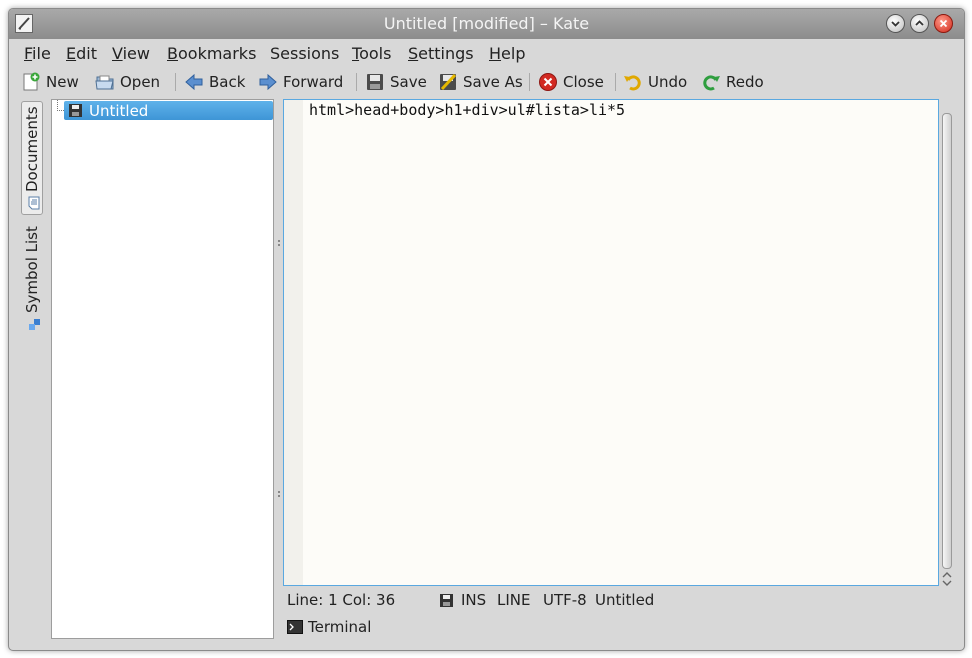 This screenshot has height=658, width=972. I want to click on line-gutter, so click(293, 342).